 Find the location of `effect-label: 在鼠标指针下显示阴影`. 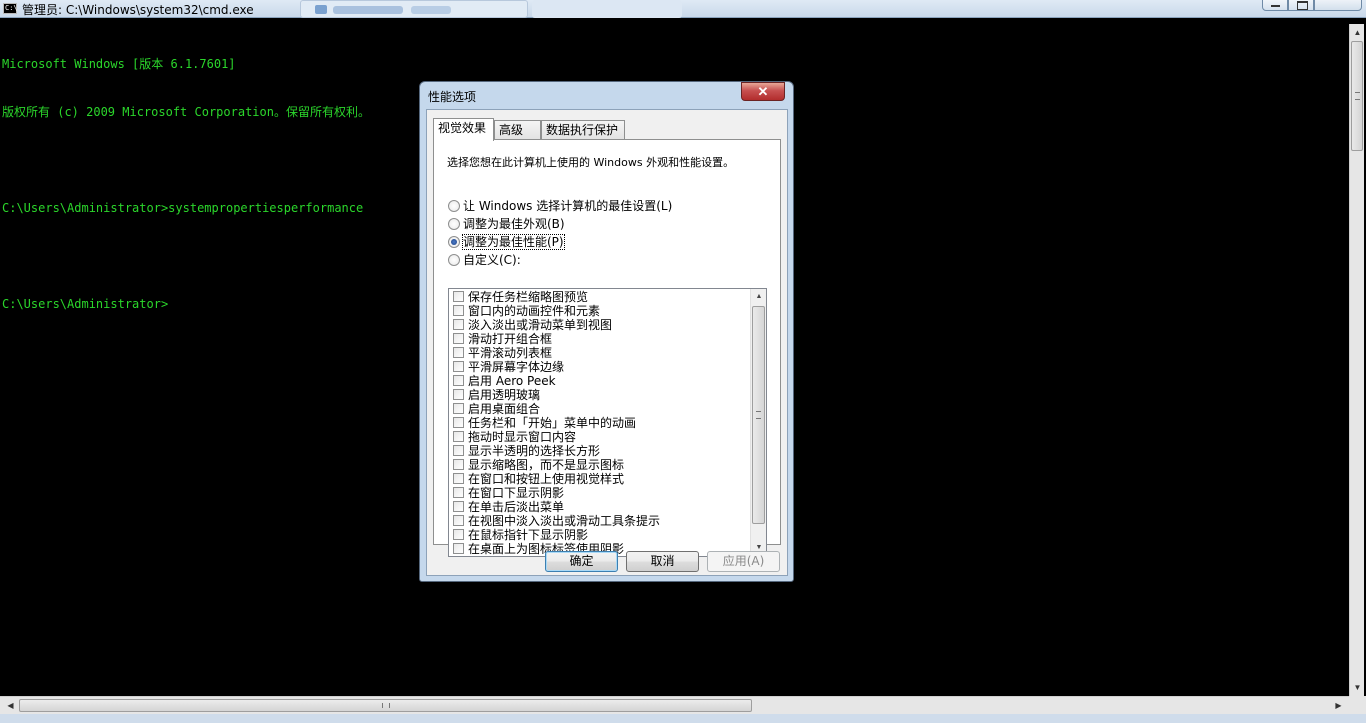

effect-label: 在鼠标指针下显示阴影 is located at coordinates (528, 535).